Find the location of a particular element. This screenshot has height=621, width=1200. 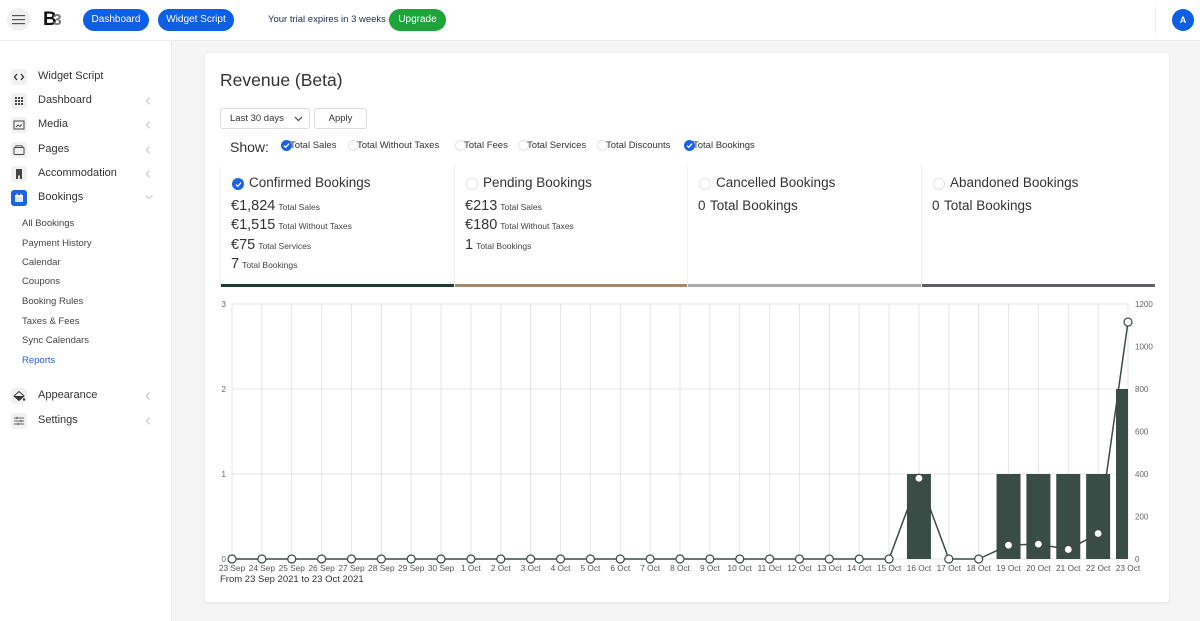

y2-tick-label: 1200 is located at coordinates (1144, 304).